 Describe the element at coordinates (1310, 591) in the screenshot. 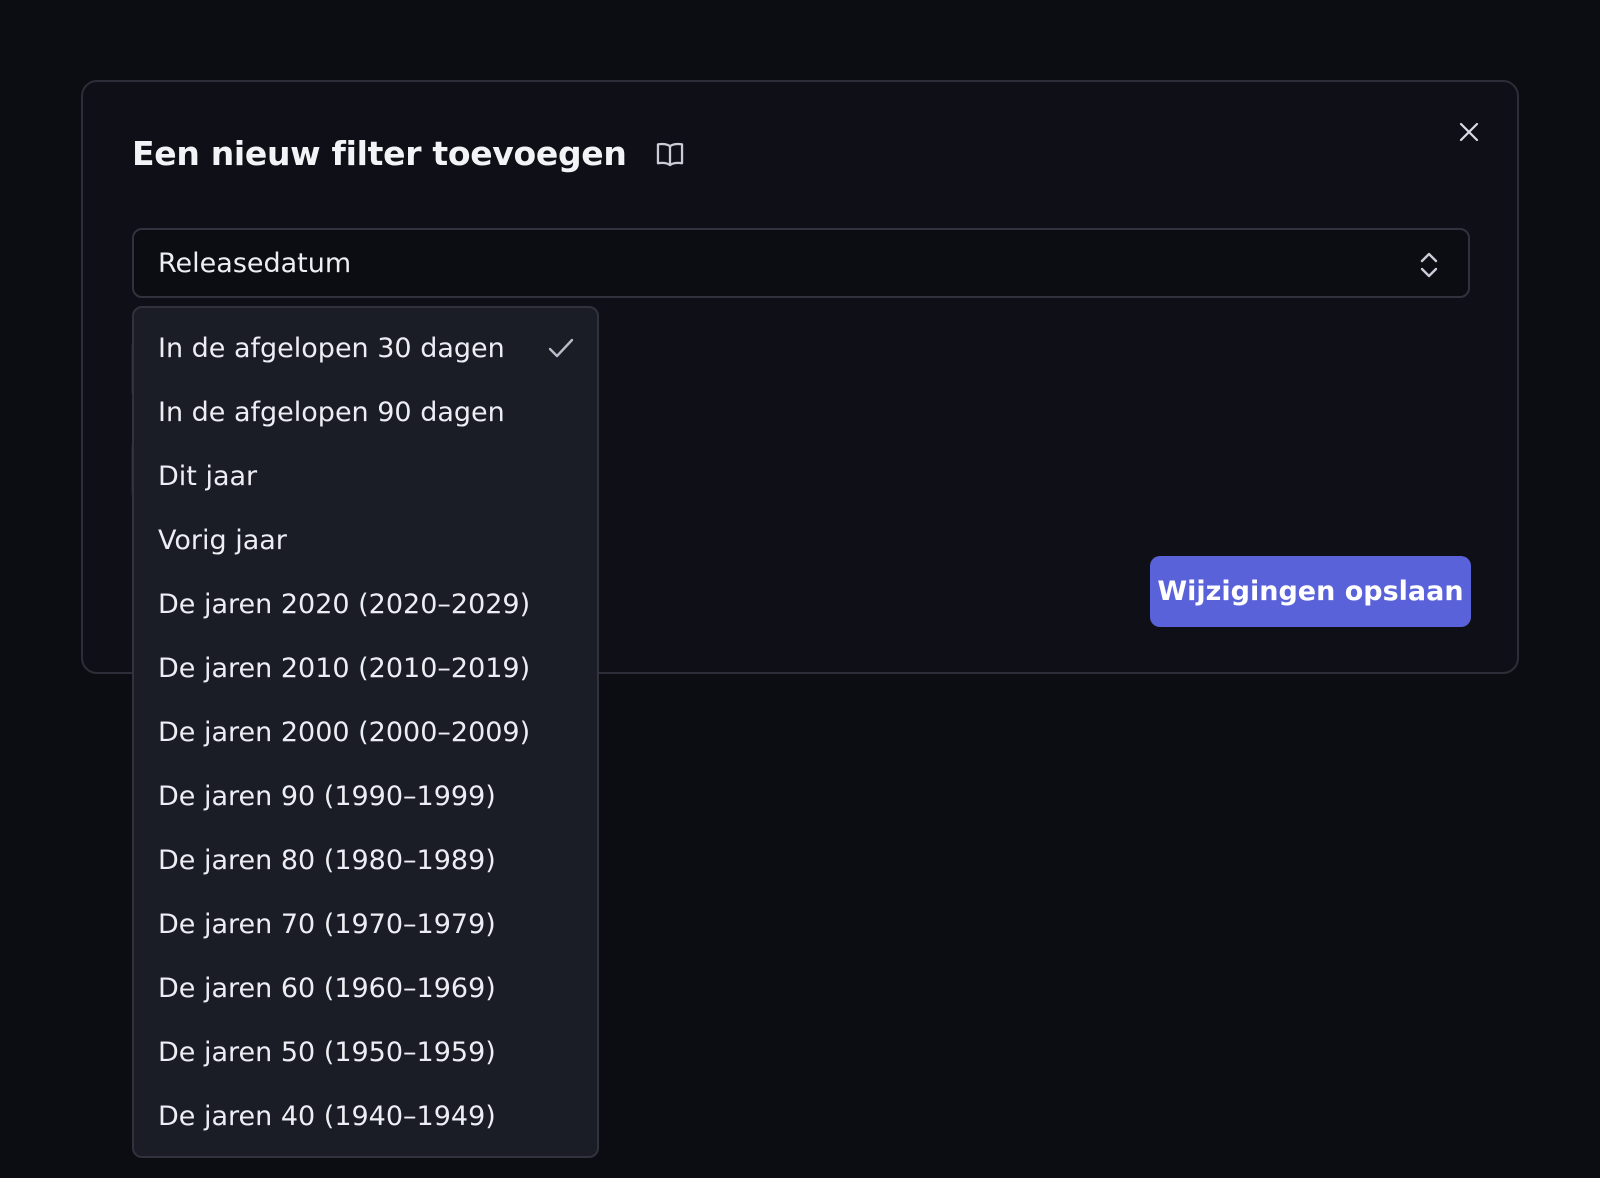

I see `save-changes-button: Wijzigingen opslaan` at that location.